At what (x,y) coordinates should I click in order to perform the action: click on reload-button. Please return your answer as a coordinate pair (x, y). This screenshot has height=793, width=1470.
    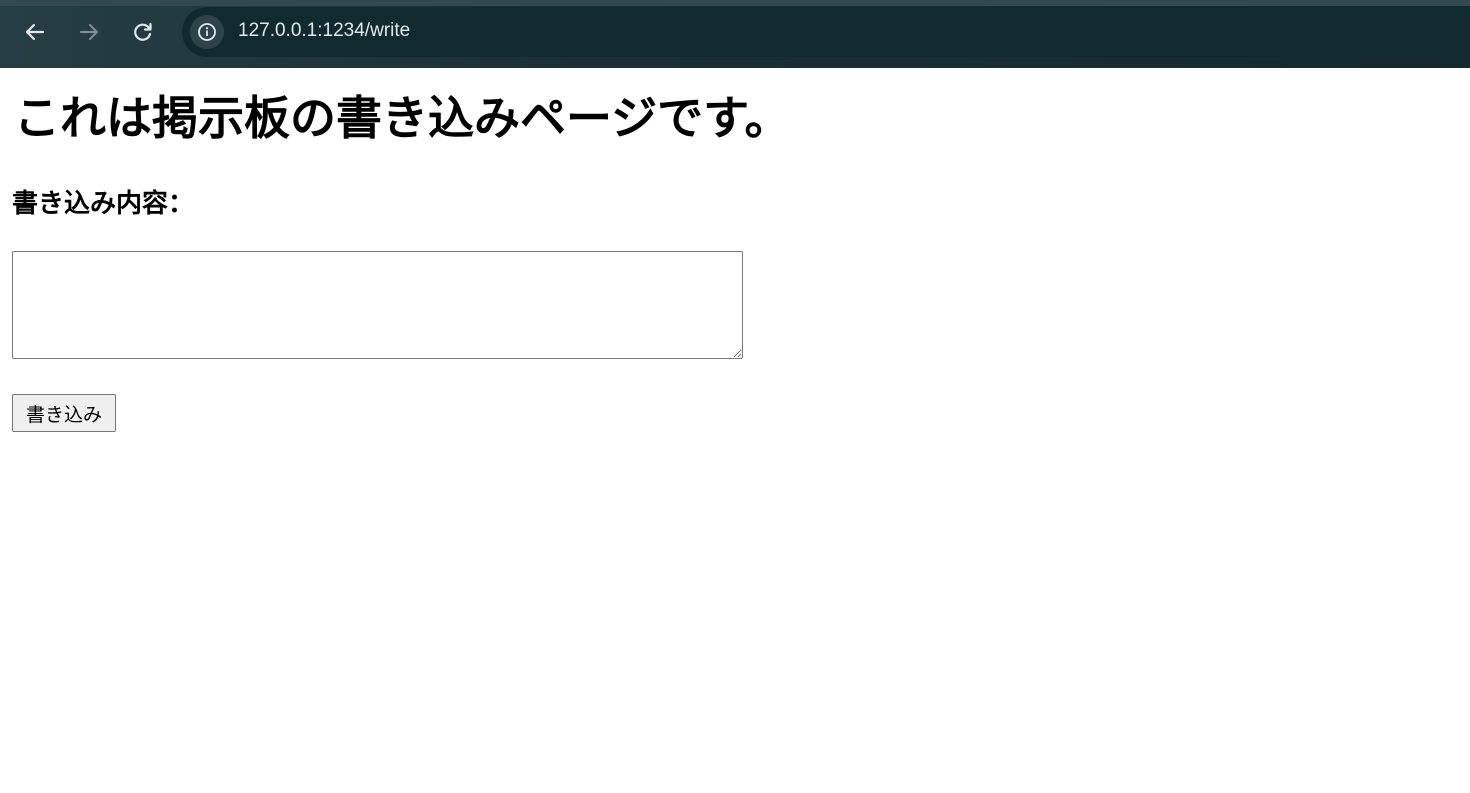
    Looking at the image, I should click on (143, 32).